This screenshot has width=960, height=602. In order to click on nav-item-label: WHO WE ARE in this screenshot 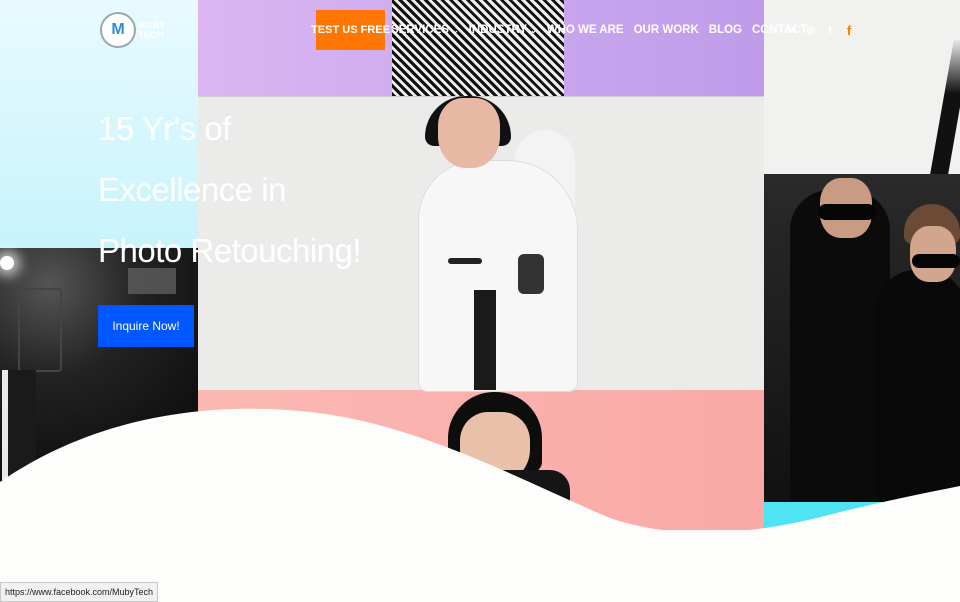, I will do `click(585, 30)`.